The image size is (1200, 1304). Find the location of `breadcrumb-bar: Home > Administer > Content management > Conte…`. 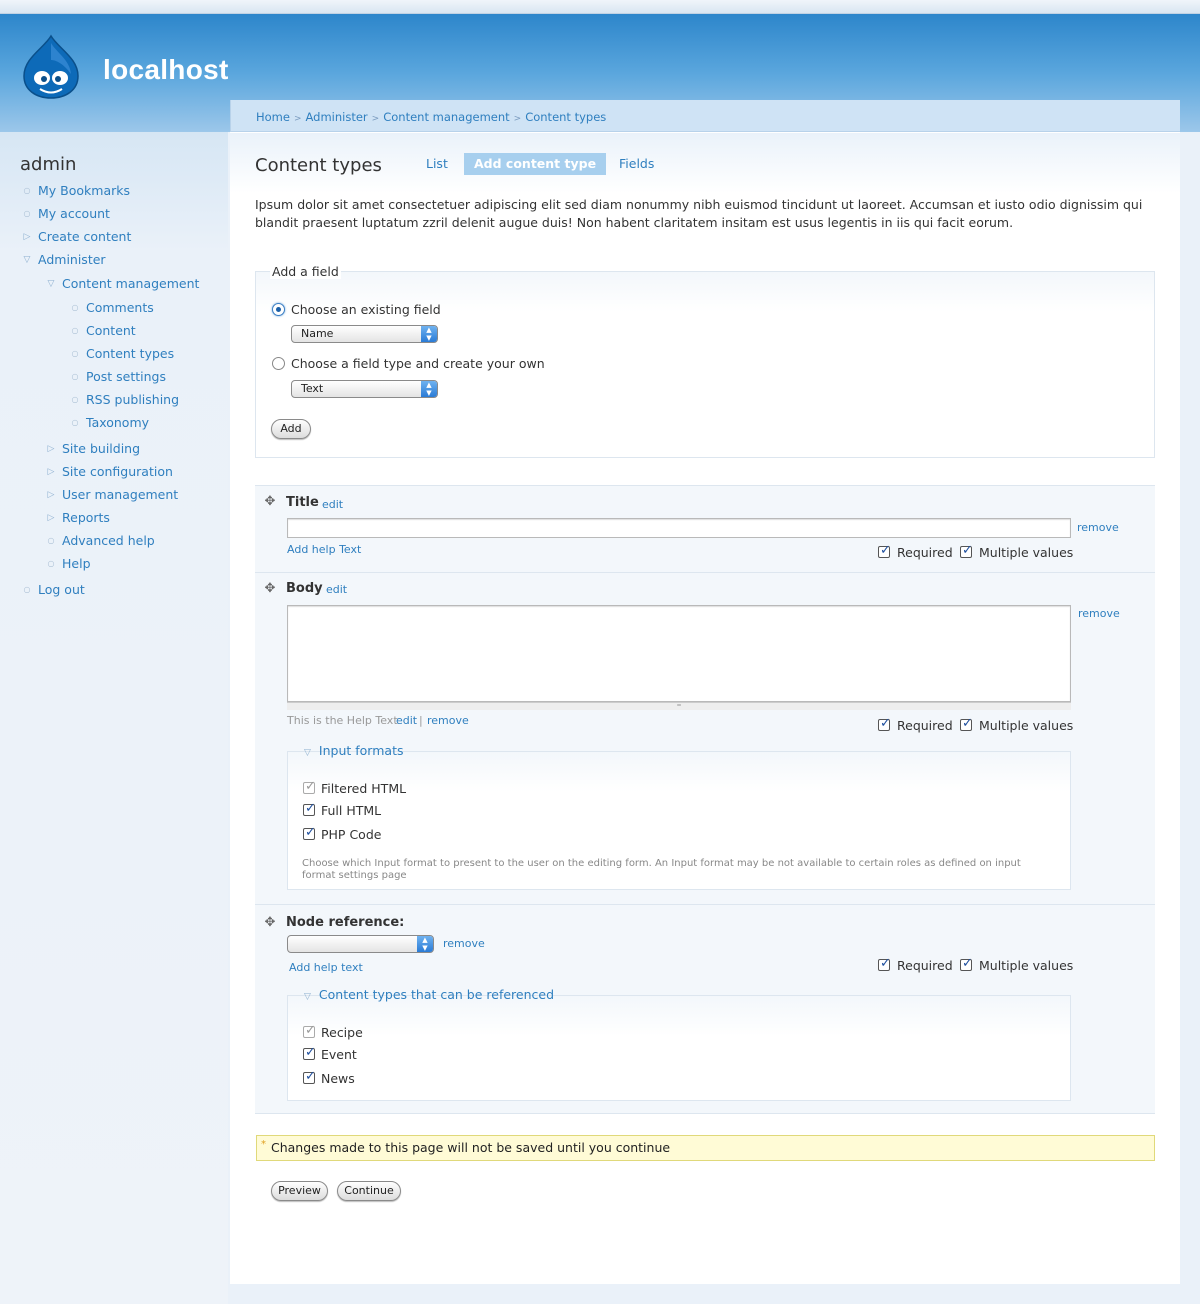

breadcrumb-bar: Home > Administer > Content management > Conte… is located at coordinates (705, 116).